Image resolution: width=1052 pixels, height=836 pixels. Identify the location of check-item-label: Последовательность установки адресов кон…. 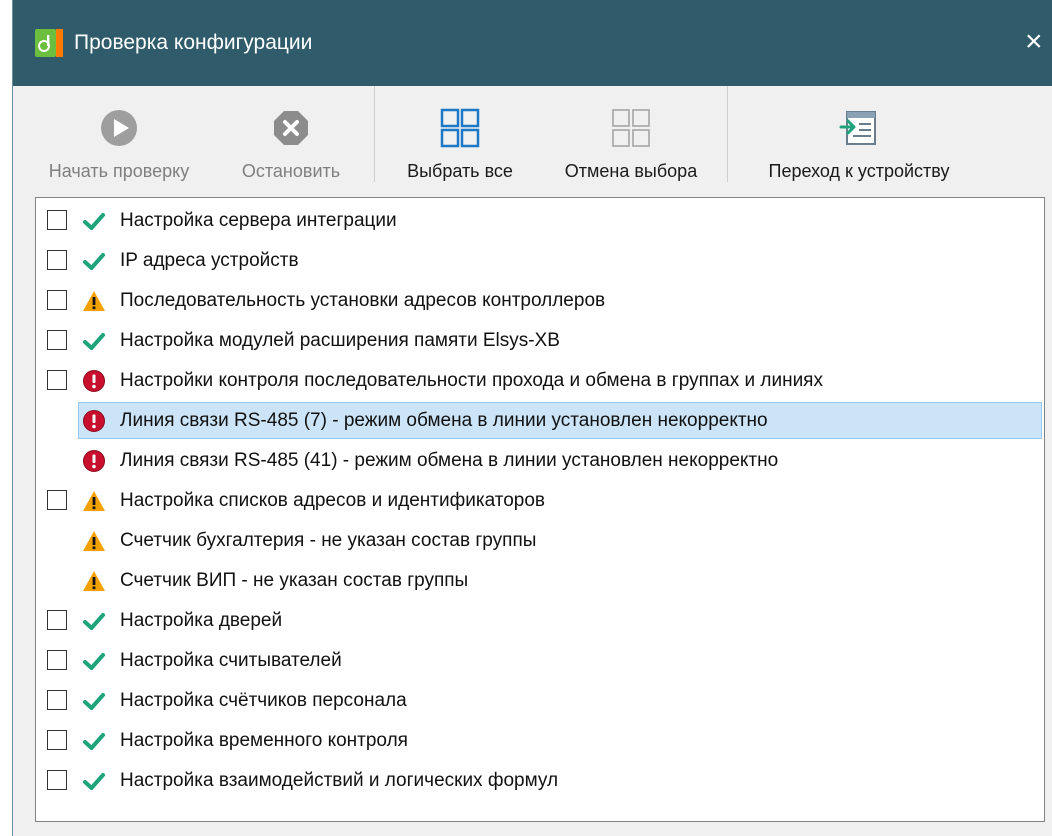
(363, 300).